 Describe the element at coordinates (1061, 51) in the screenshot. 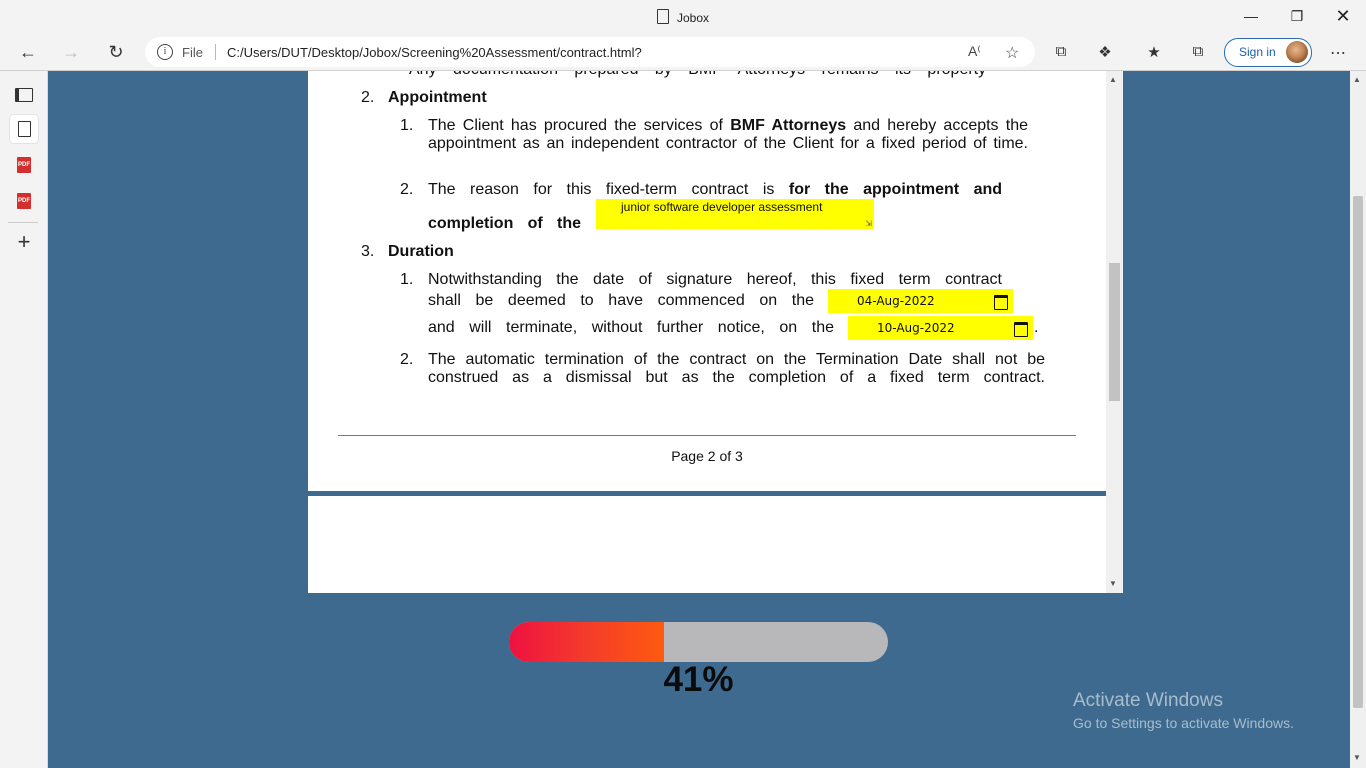

I see `collections-icon: ⧉` at that location.